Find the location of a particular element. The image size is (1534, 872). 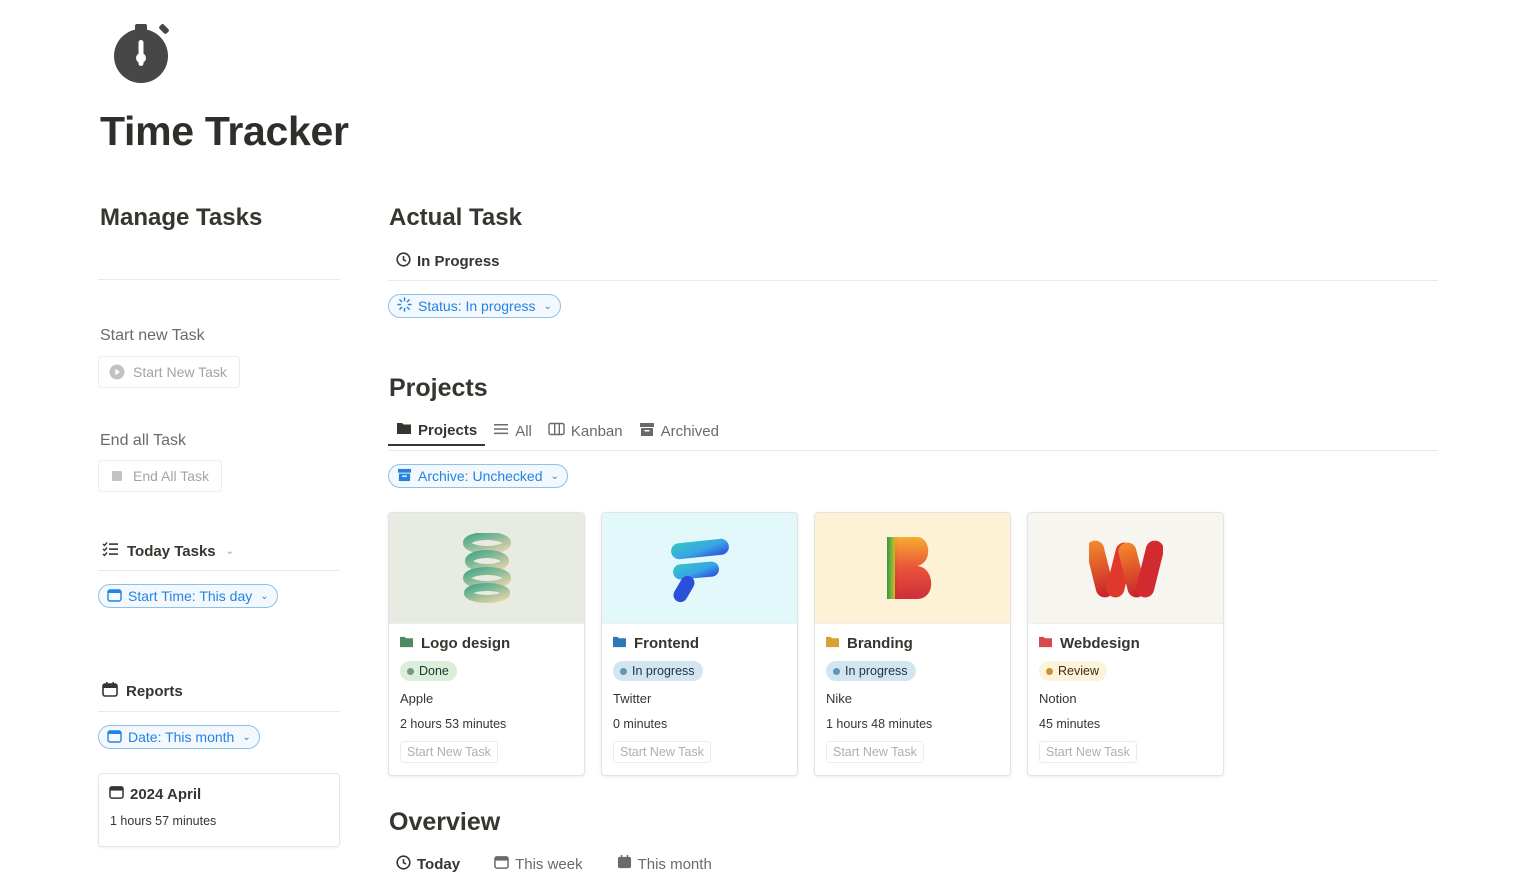

tab-archived: Archived is located at coordinates (679, 431).